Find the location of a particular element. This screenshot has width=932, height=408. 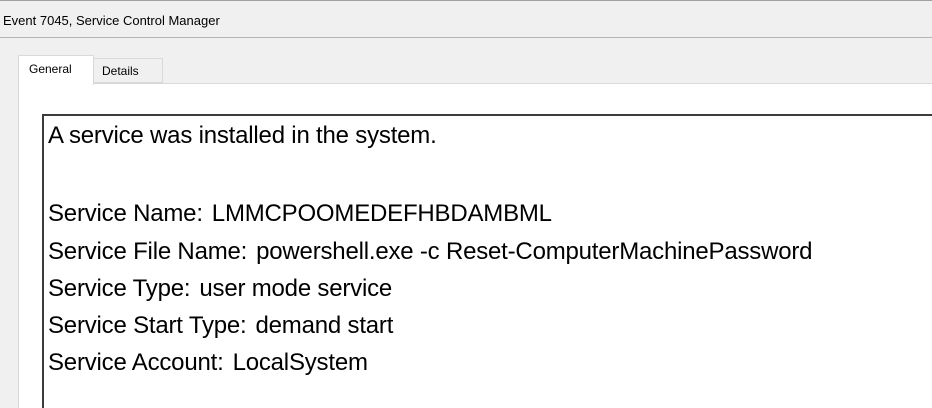

tab-general-label: General is located at coordinates (50, 69).